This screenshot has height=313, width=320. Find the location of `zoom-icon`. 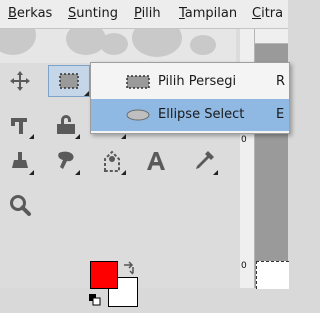

zoom-icon is located at coordinates (20, 205).